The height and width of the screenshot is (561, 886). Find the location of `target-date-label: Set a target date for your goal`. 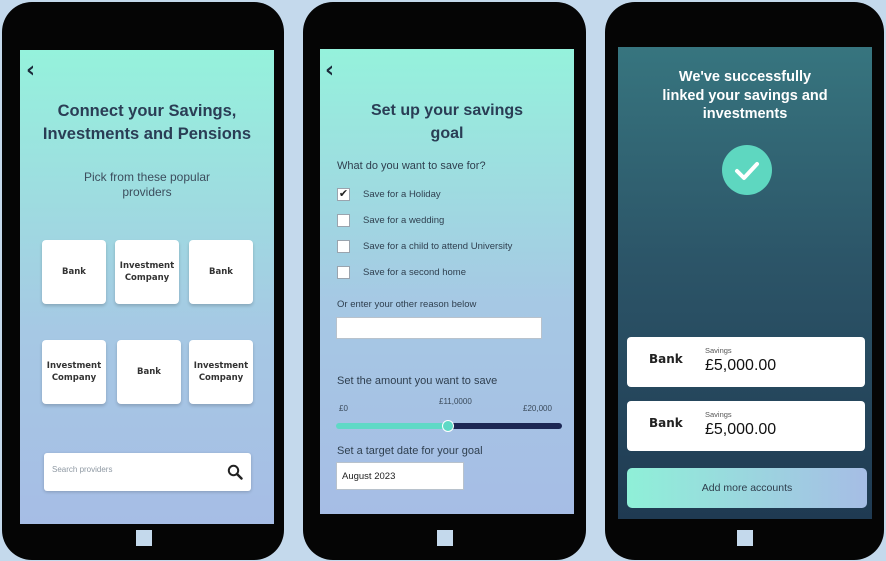

target-date-label: Set a target date for your goal is located at coordinates (410, 451).